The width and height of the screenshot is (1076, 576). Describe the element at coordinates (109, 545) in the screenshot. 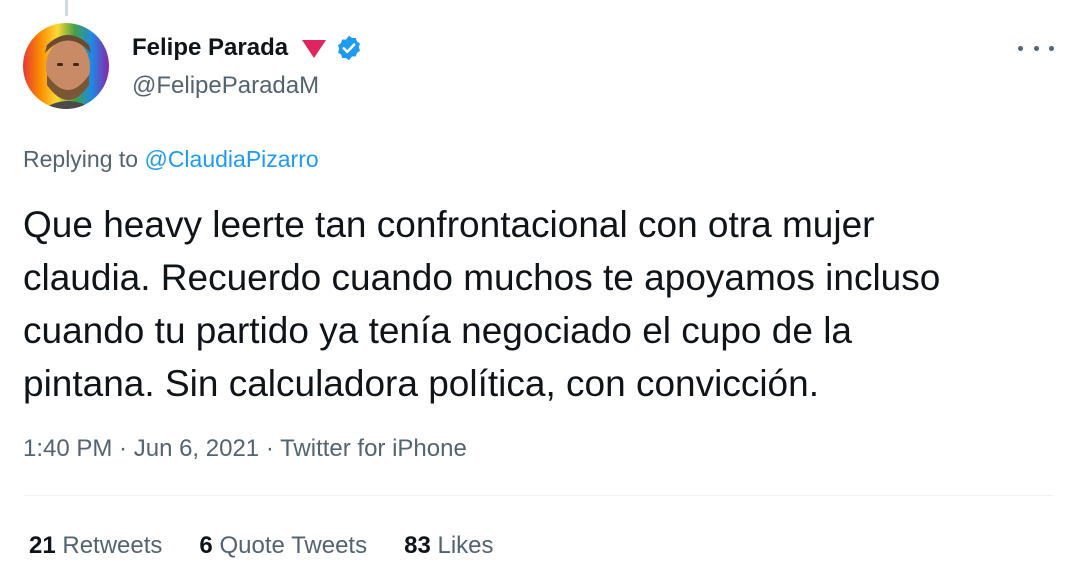

I see `retweets-label: Retweets` at that location.